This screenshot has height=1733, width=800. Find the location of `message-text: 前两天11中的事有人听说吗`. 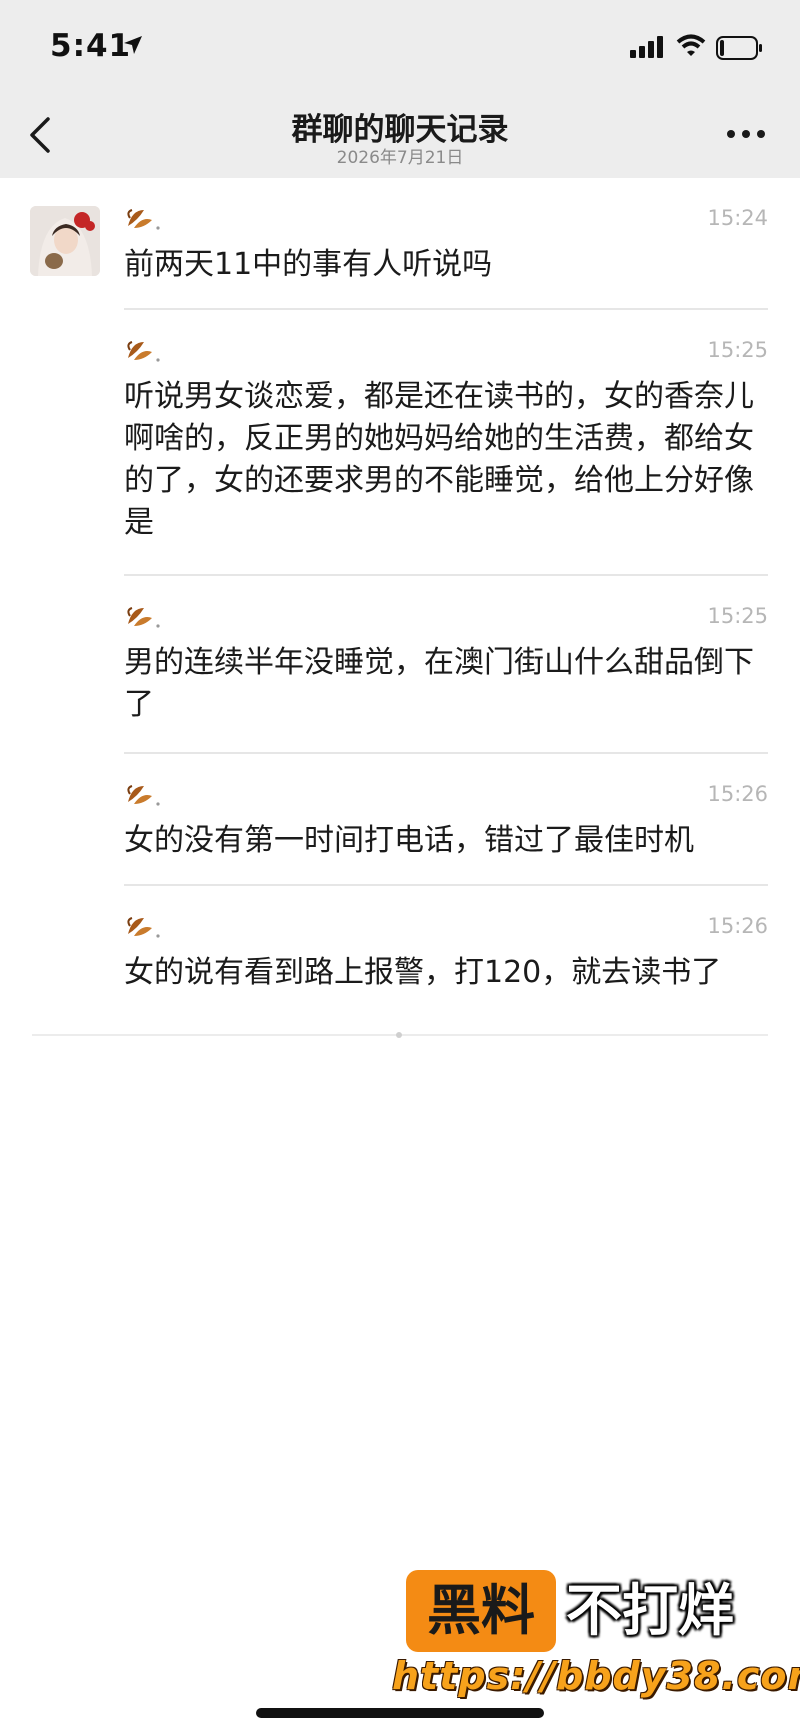

message-text: 前两天11中的事有人听说吗 is located at coordinates (308, 264).